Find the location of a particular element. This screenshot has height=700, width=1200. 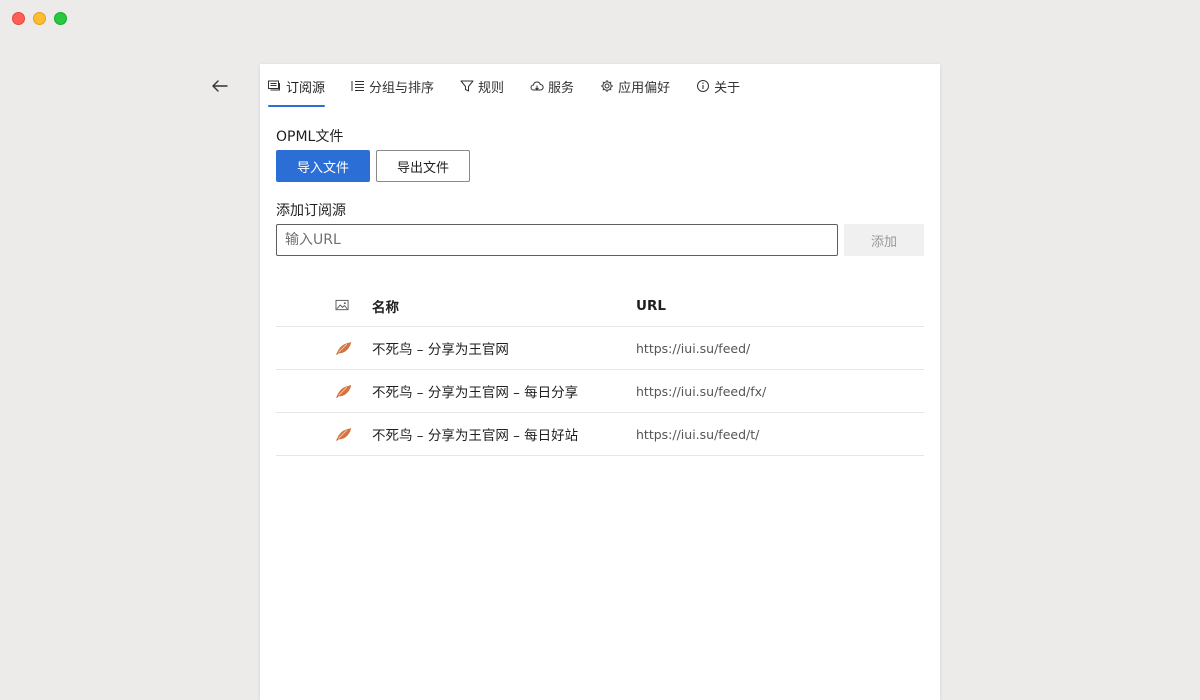

tab-app-preferences: 应用偏好 is located at coordinates (641, 86).